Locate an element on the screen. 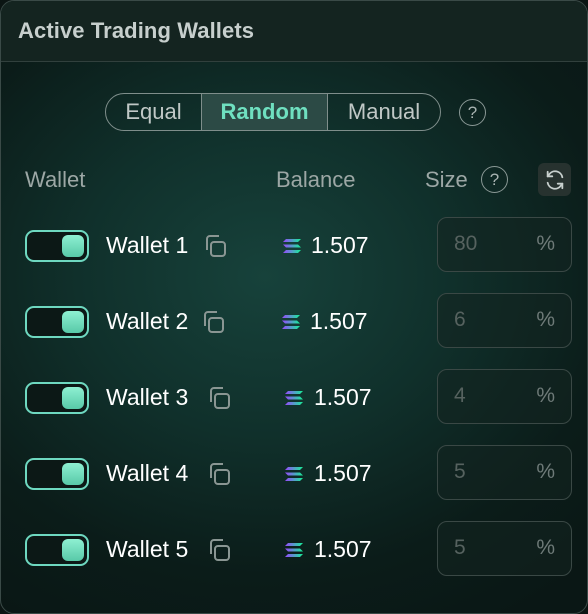 The width and height of the screenshot is (588, 614). size-value: 80 is located at coordinates (466, 243).